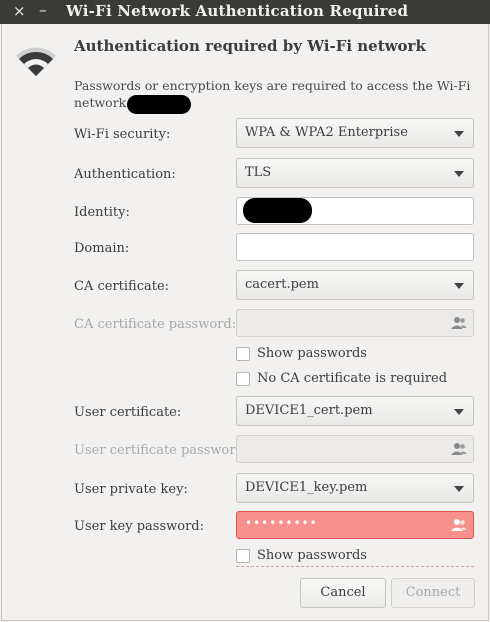  Describe the element at coordinates (355, 449) in the screenshot. I see `user-cert-password-input` at that location.